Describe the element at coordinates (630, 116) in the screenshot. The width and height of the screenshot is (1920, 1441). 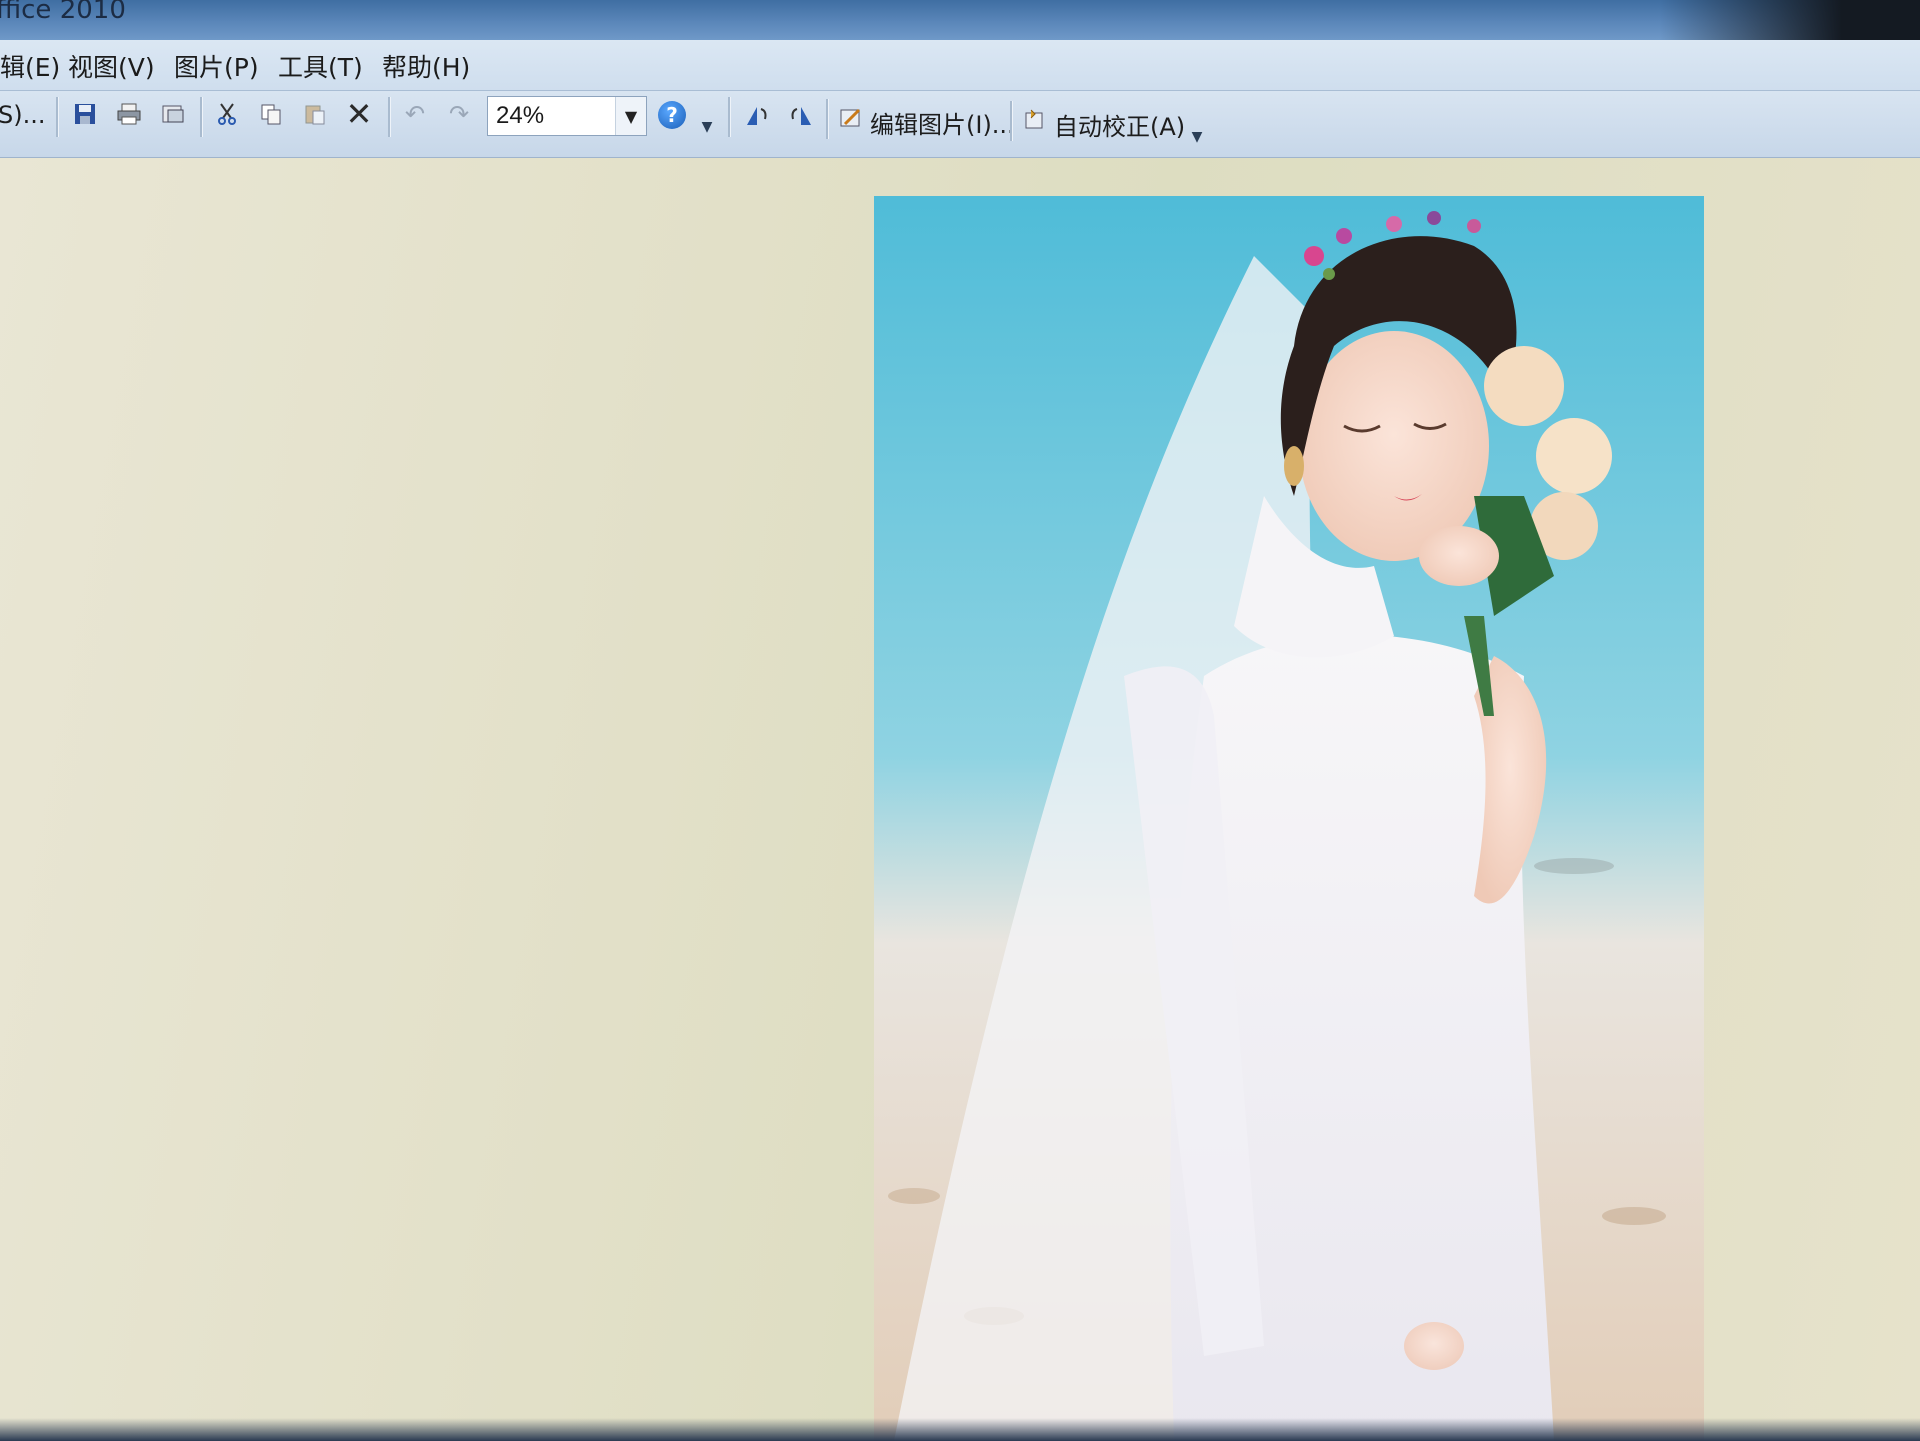
I see `chevron-down-icon: ▼` at that location.